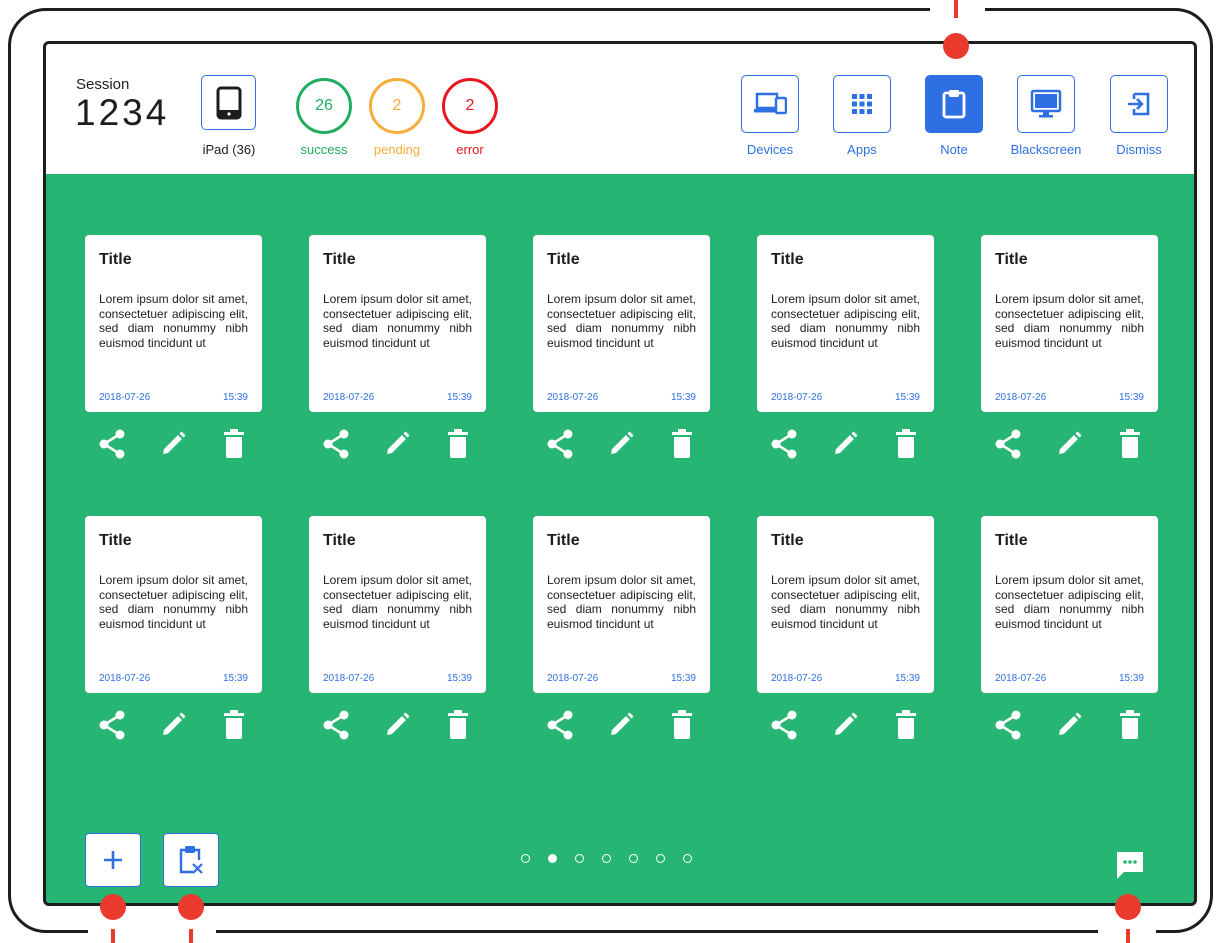  What do you see at coordinates (770, 149) in the screenshot?
I see `devices-label: Devices` at bounding box center [770, 149].